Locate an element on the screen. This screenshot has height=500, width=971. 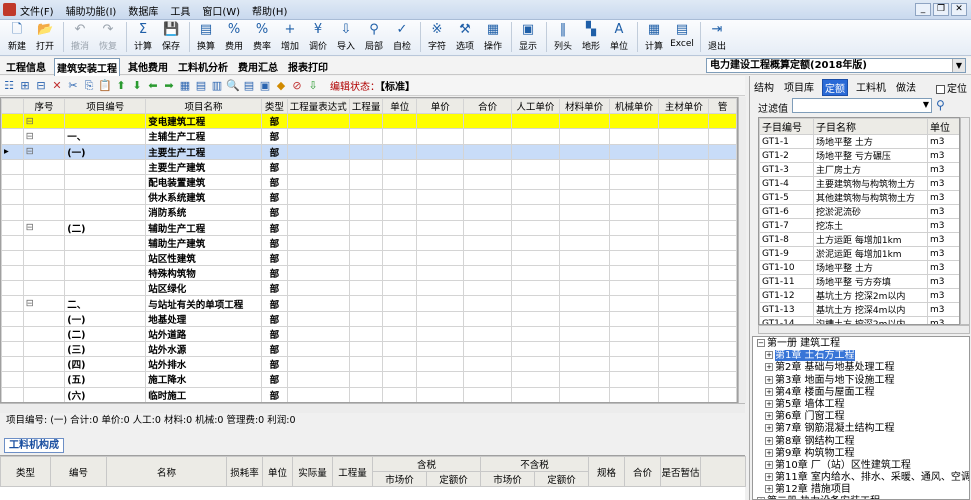
name-cell: 主辅生产工程 is located at coordinates (203, 136).